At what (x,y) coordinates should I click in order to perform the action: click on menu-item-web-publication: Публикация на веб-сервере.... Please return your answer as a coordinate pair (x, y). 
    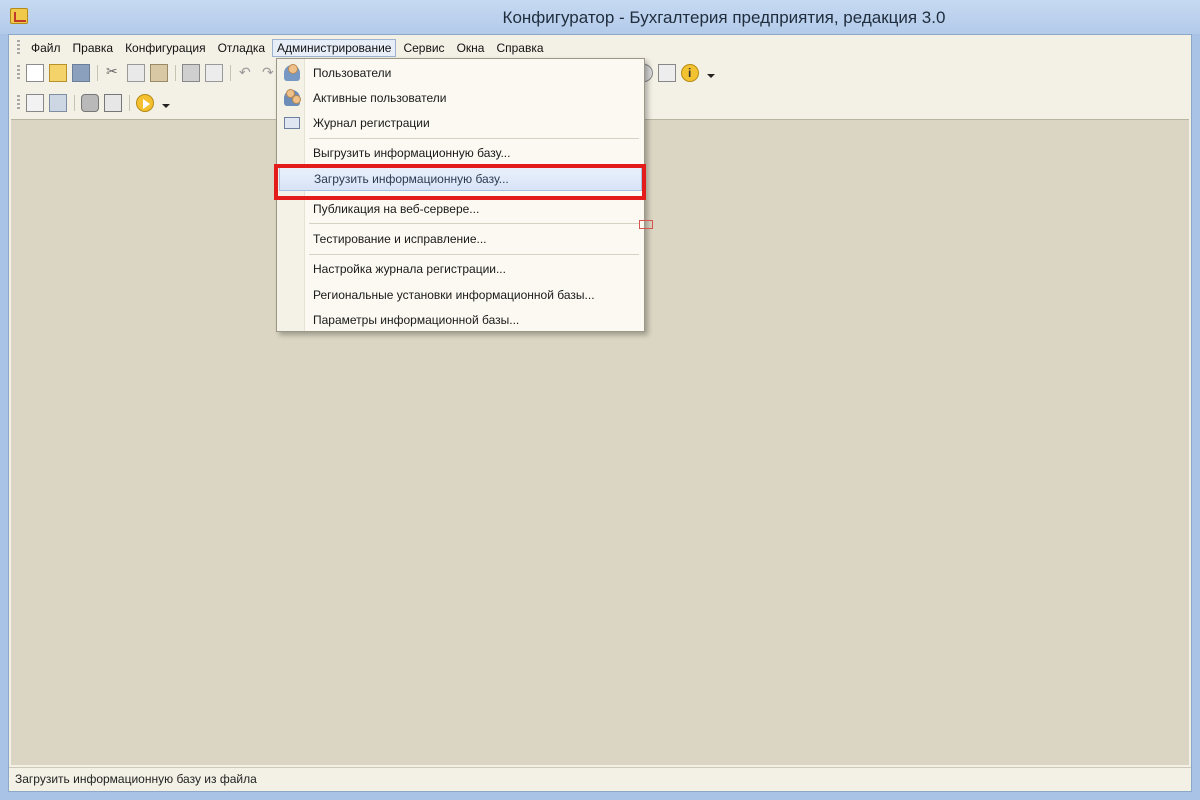
    Looking at the image, I should click on (460, 209).